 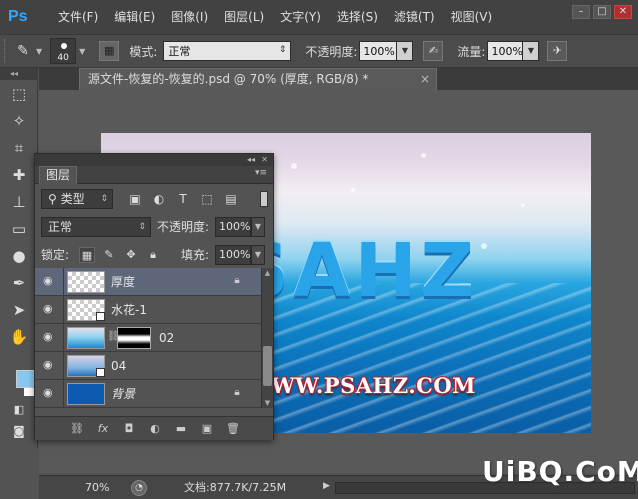 What do you see at coordinates (472, 17) in the screenshot?
I see `menu-view: 视图(V)` at bounding box center [472, 17].